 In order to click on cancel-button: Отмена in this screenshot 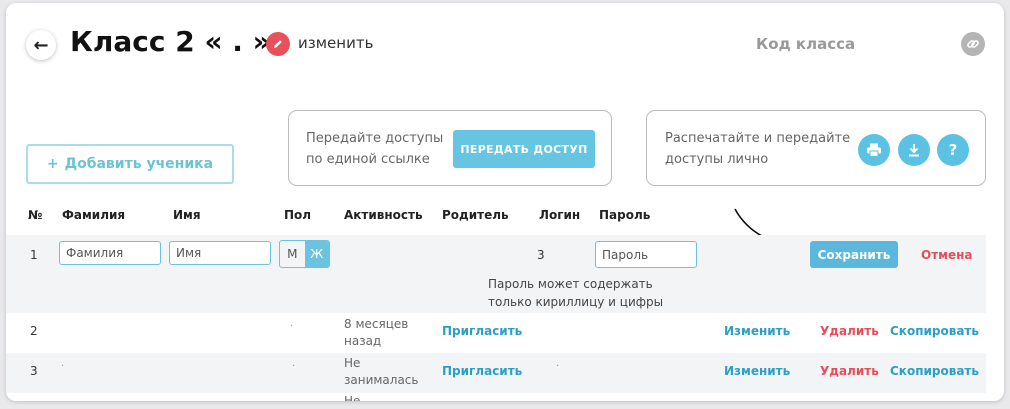, I will do `click(947, 255)`.